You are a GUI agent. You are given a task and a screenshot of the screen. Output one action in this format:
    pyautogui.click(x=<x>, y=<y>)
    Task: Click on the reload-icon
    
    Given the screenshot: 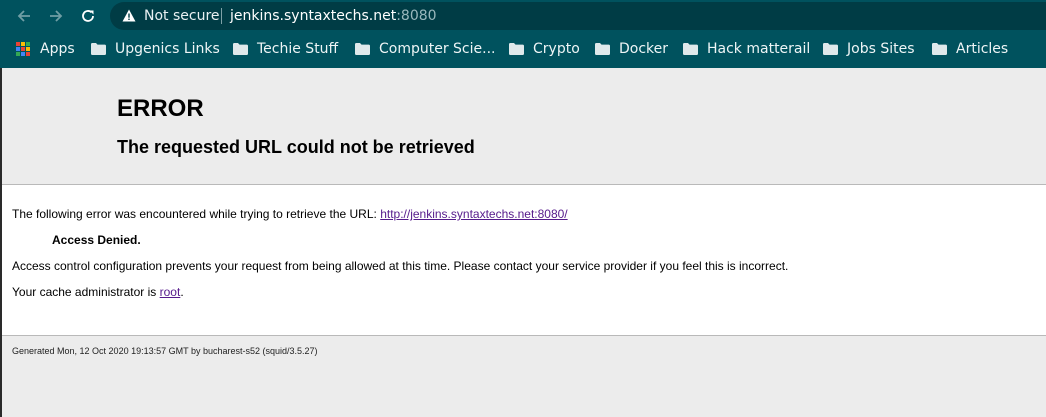 What is the action you would take?
    pyautogui.click(x=88, y=16)
    